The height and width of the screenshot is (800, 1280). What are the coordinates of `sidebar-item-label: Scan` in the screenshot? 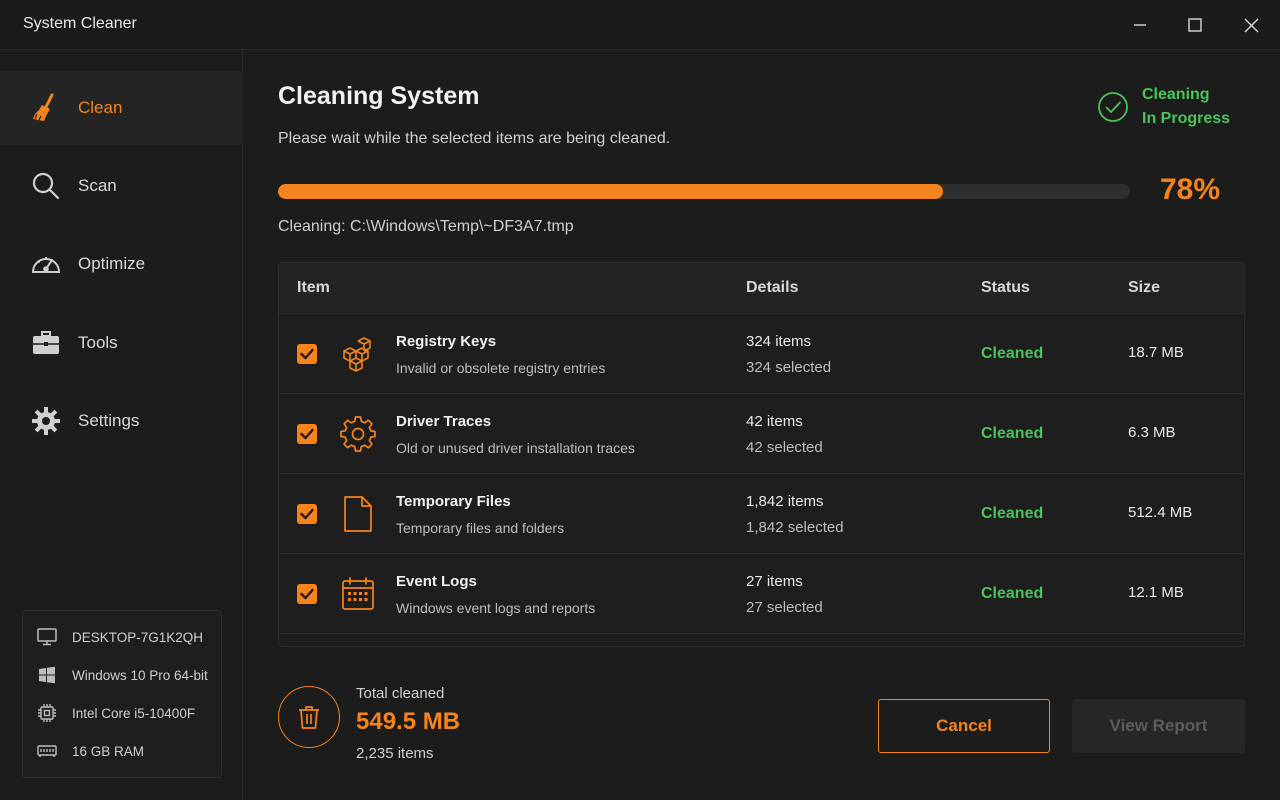 It's located at (97, 185).